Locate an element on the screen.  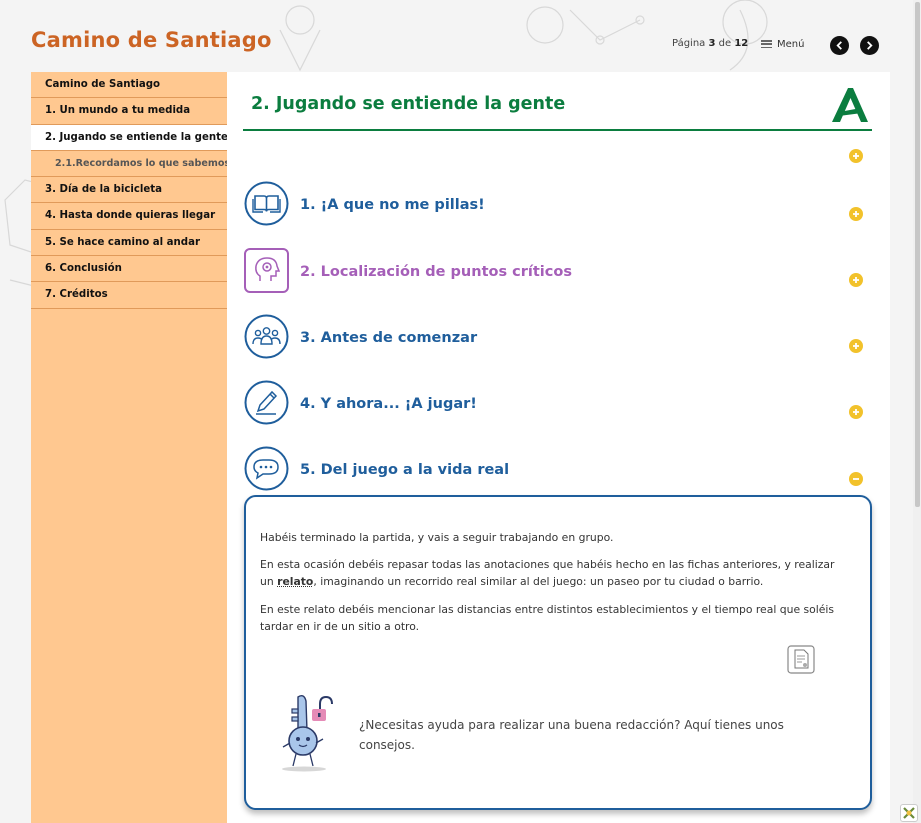
menu-label: Menú is located at coordinates (791, 44).